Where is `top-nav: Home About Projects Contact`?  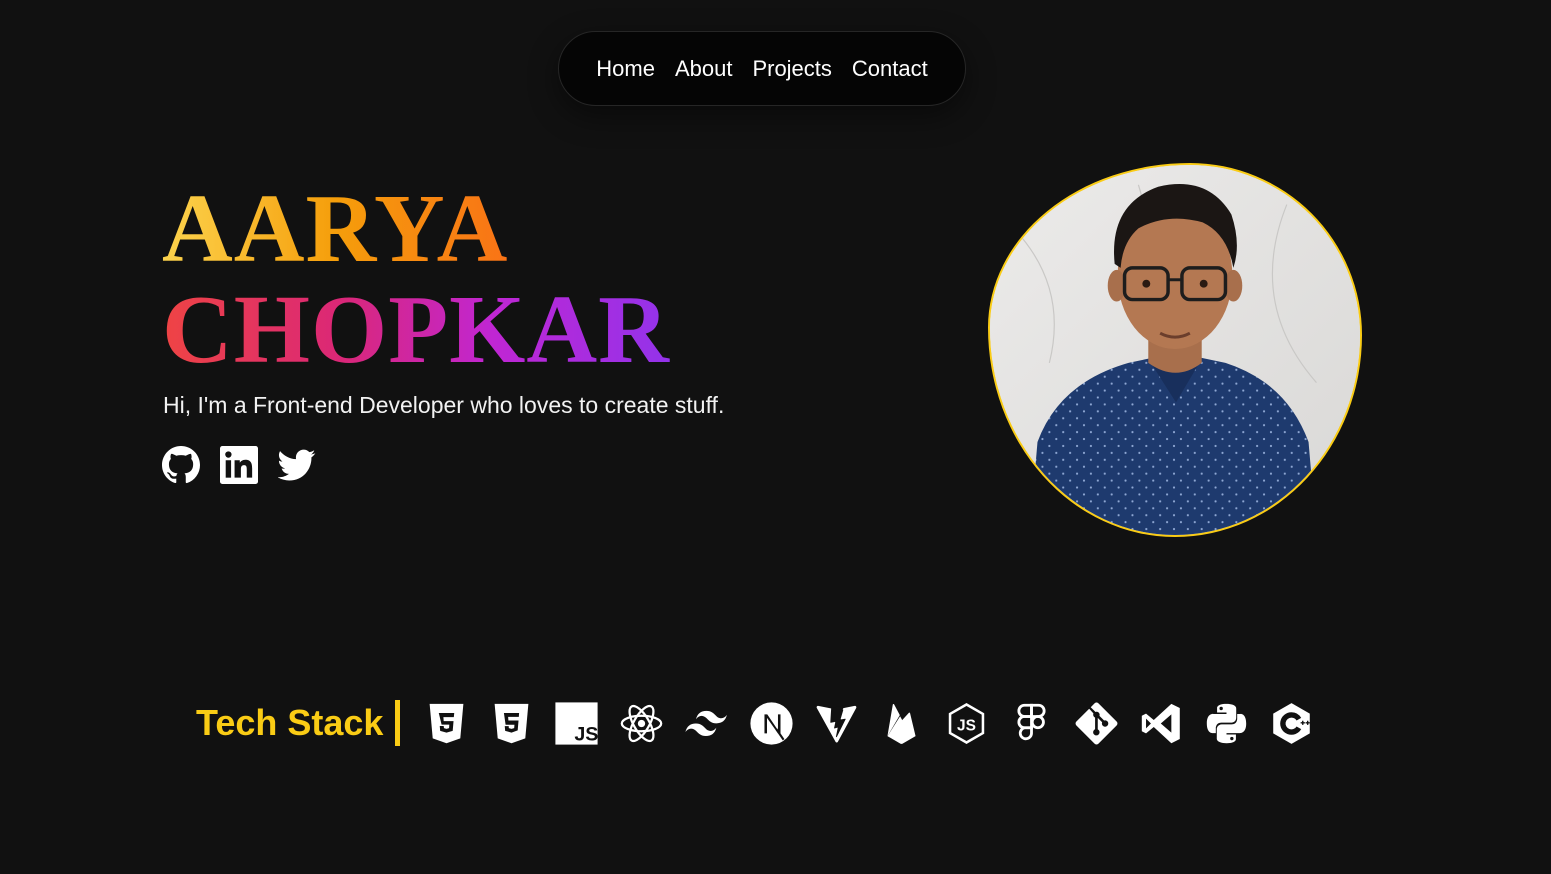 top-nav: Home About Projects Contact is located at coordinates (762, 68).